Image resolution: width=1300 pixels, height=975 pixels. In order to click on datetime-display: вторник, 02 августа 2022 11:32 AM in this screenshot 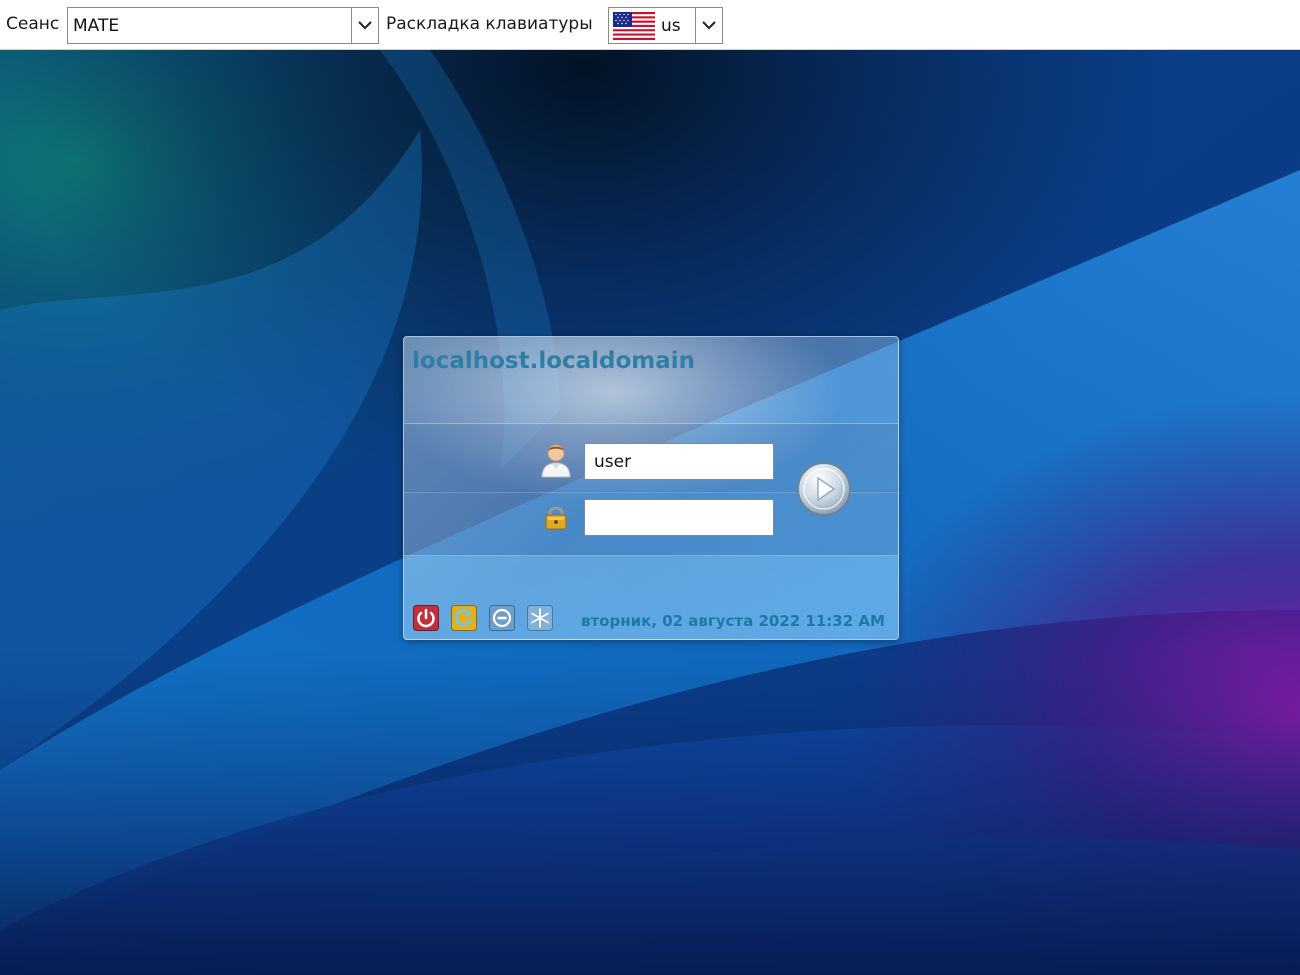, I will do `click(733, 621)`.